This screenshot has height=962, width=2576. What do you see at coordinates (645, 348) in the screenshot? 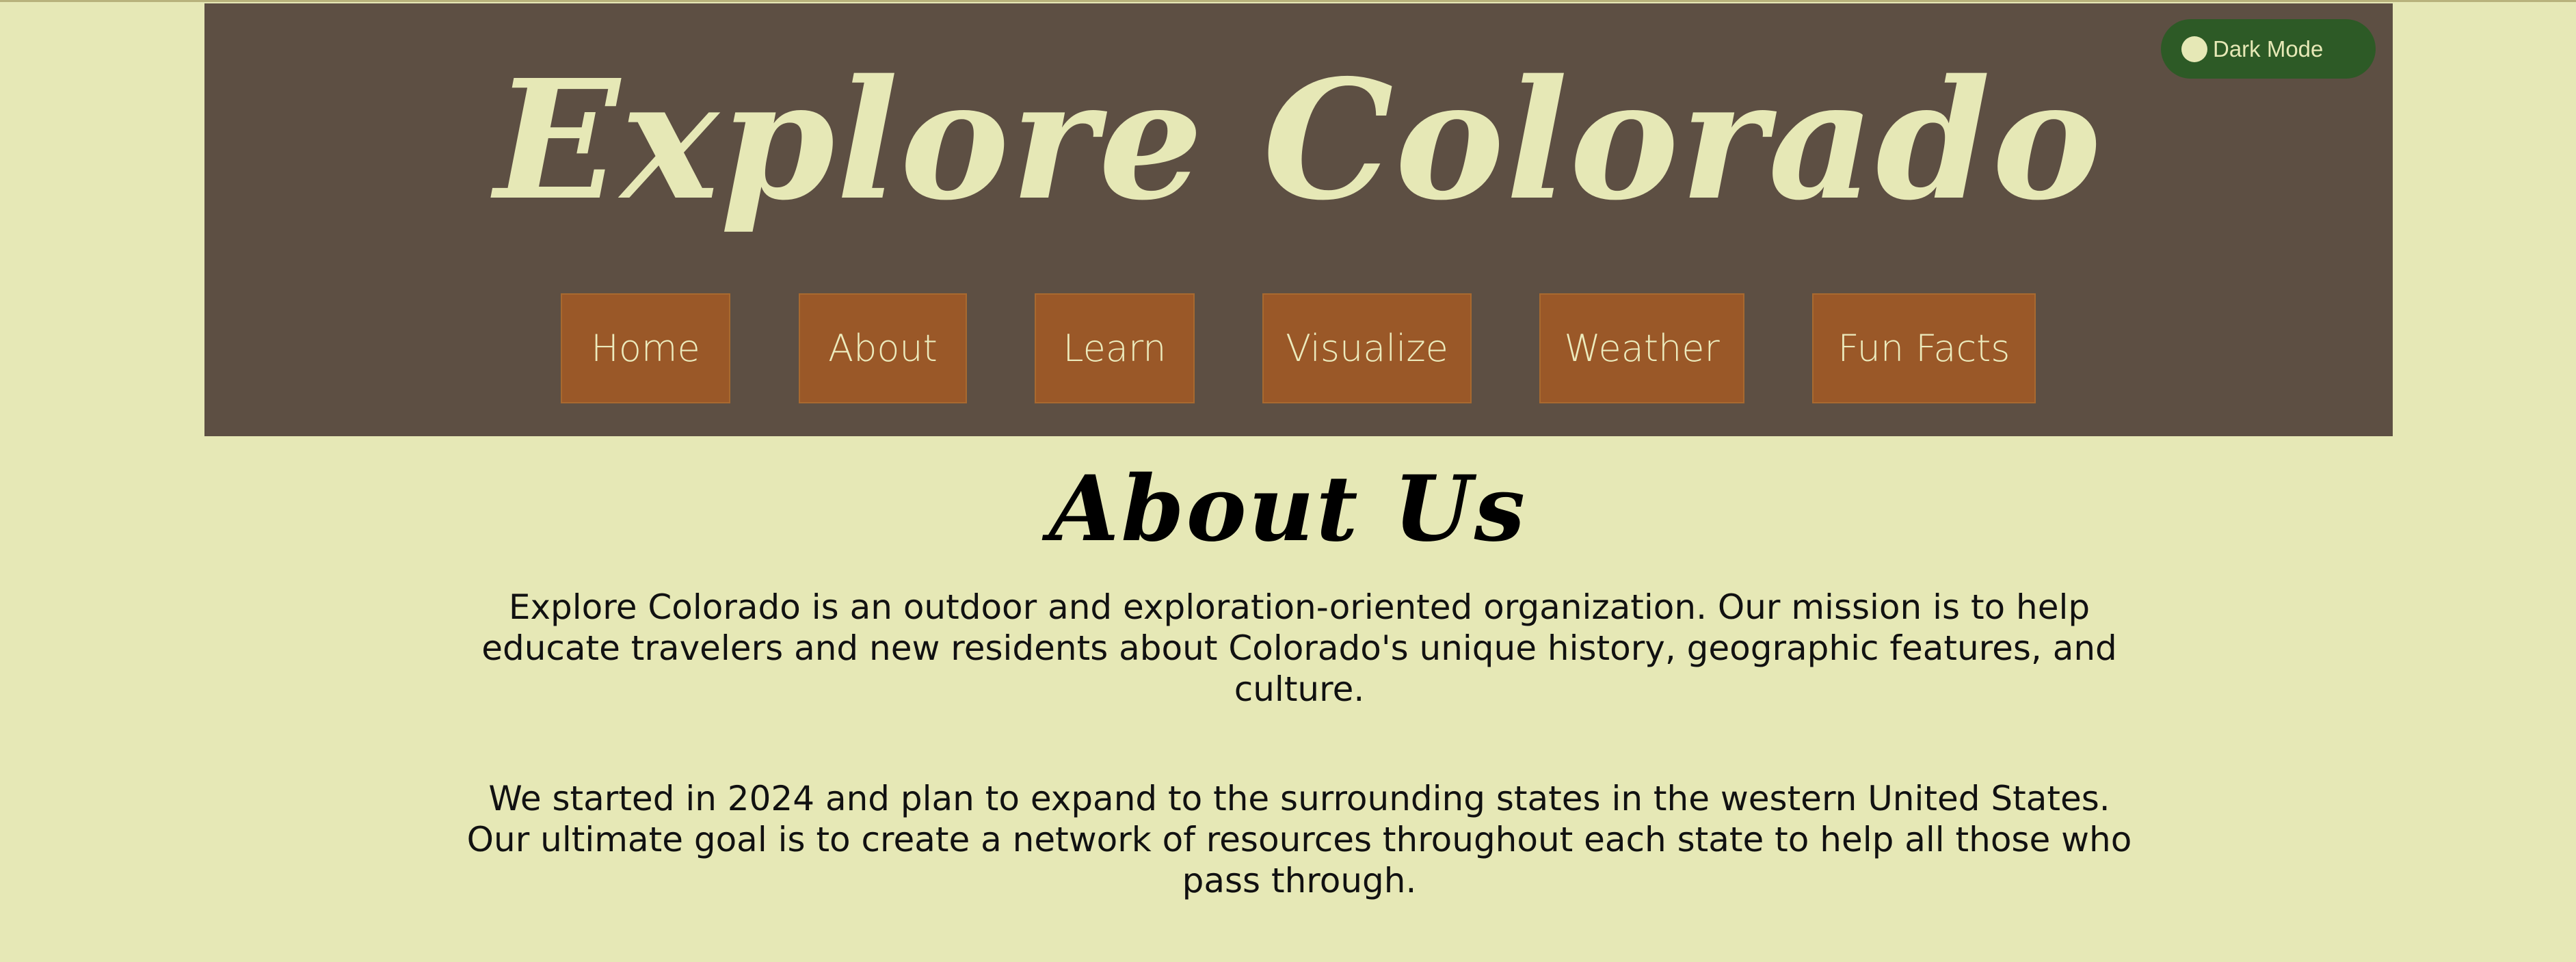
I see `nav-home-button: Home` at bounding box center [645, 348].